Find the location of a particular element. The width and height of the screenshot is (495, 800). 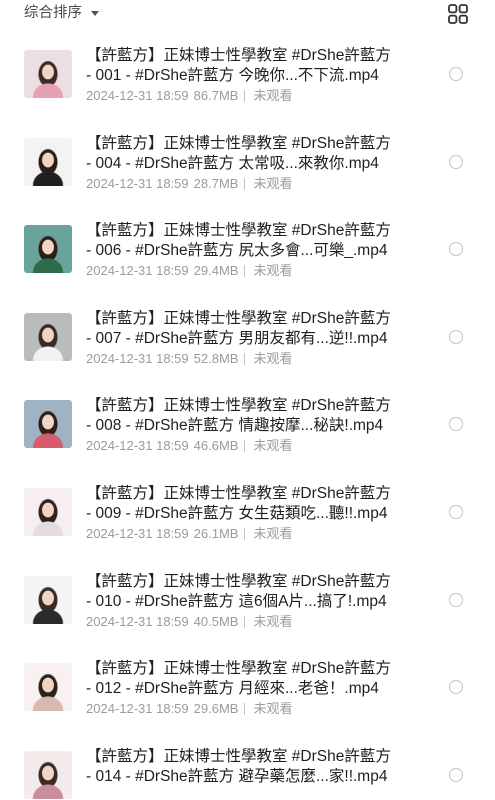

file-size: 52.8MB is located at coordinates (216, 358).